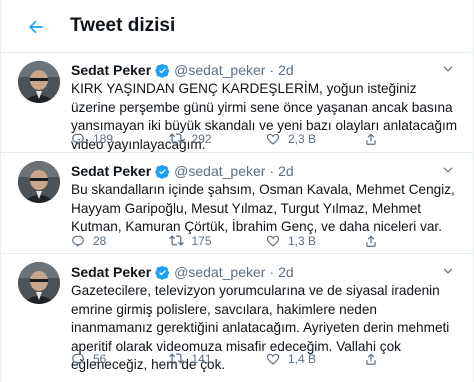  Describe the element at coordinates (100, 358) in the screenshot. I see `reply-count: 56` at that location.